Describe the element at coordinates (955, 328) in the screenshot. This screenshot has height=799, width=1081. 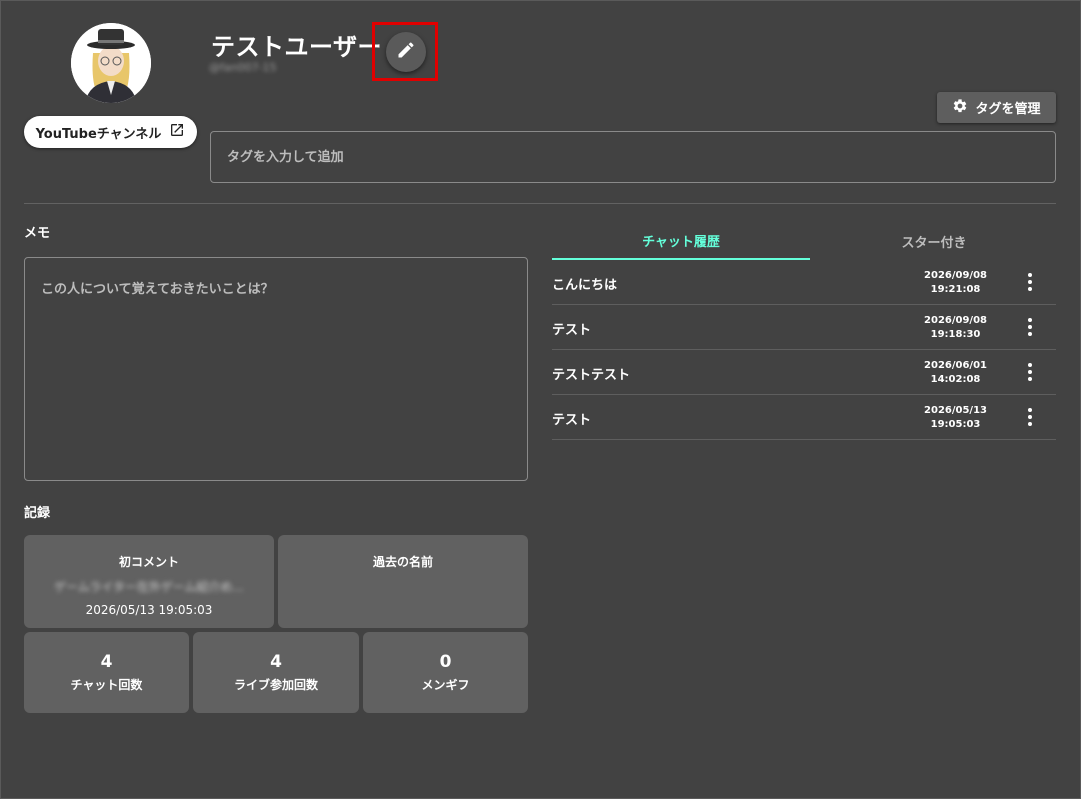
I see `chat-timestamp: 2026/09/08 19:18:30` at that location.